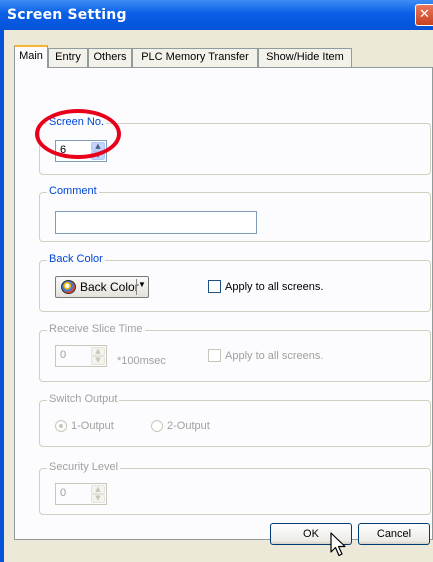  What do you see at coordinates (157, 426) in the screenshot?
I see `radio-unselected-icon` at bounding box center [157, 426].